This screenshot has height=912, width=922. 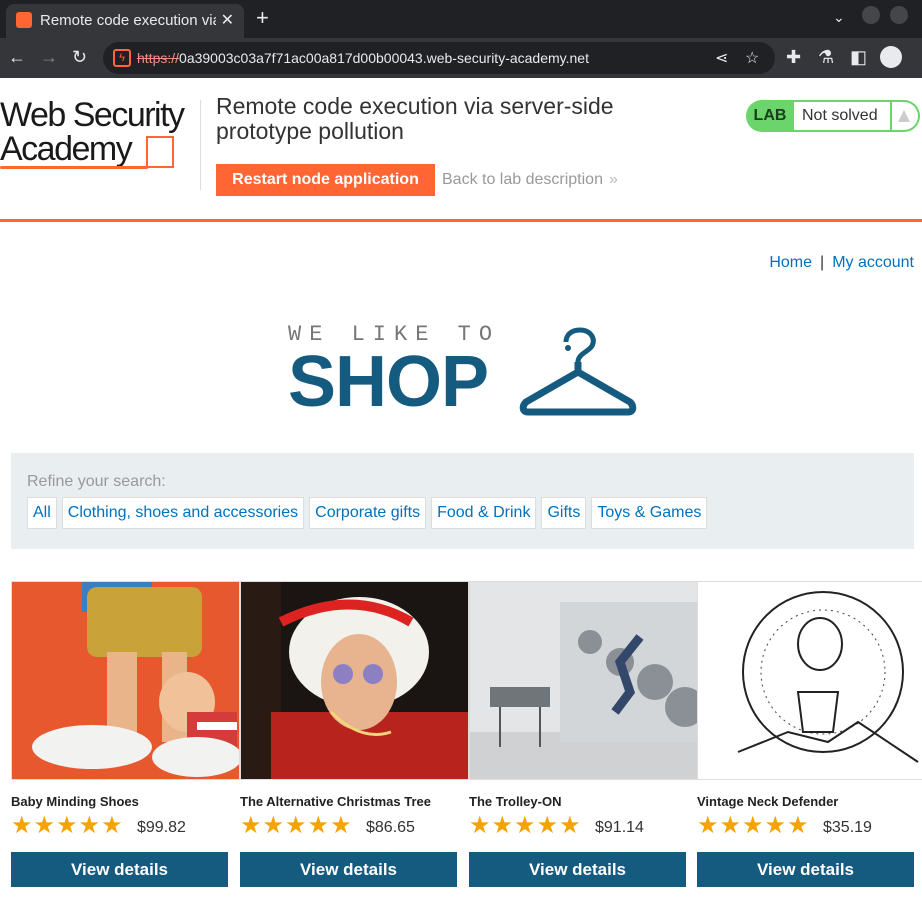 What do you see at coordinates (770, 116) in the screenshot?
I see `lab-badge: LAB` at bounding box center [770, 116].